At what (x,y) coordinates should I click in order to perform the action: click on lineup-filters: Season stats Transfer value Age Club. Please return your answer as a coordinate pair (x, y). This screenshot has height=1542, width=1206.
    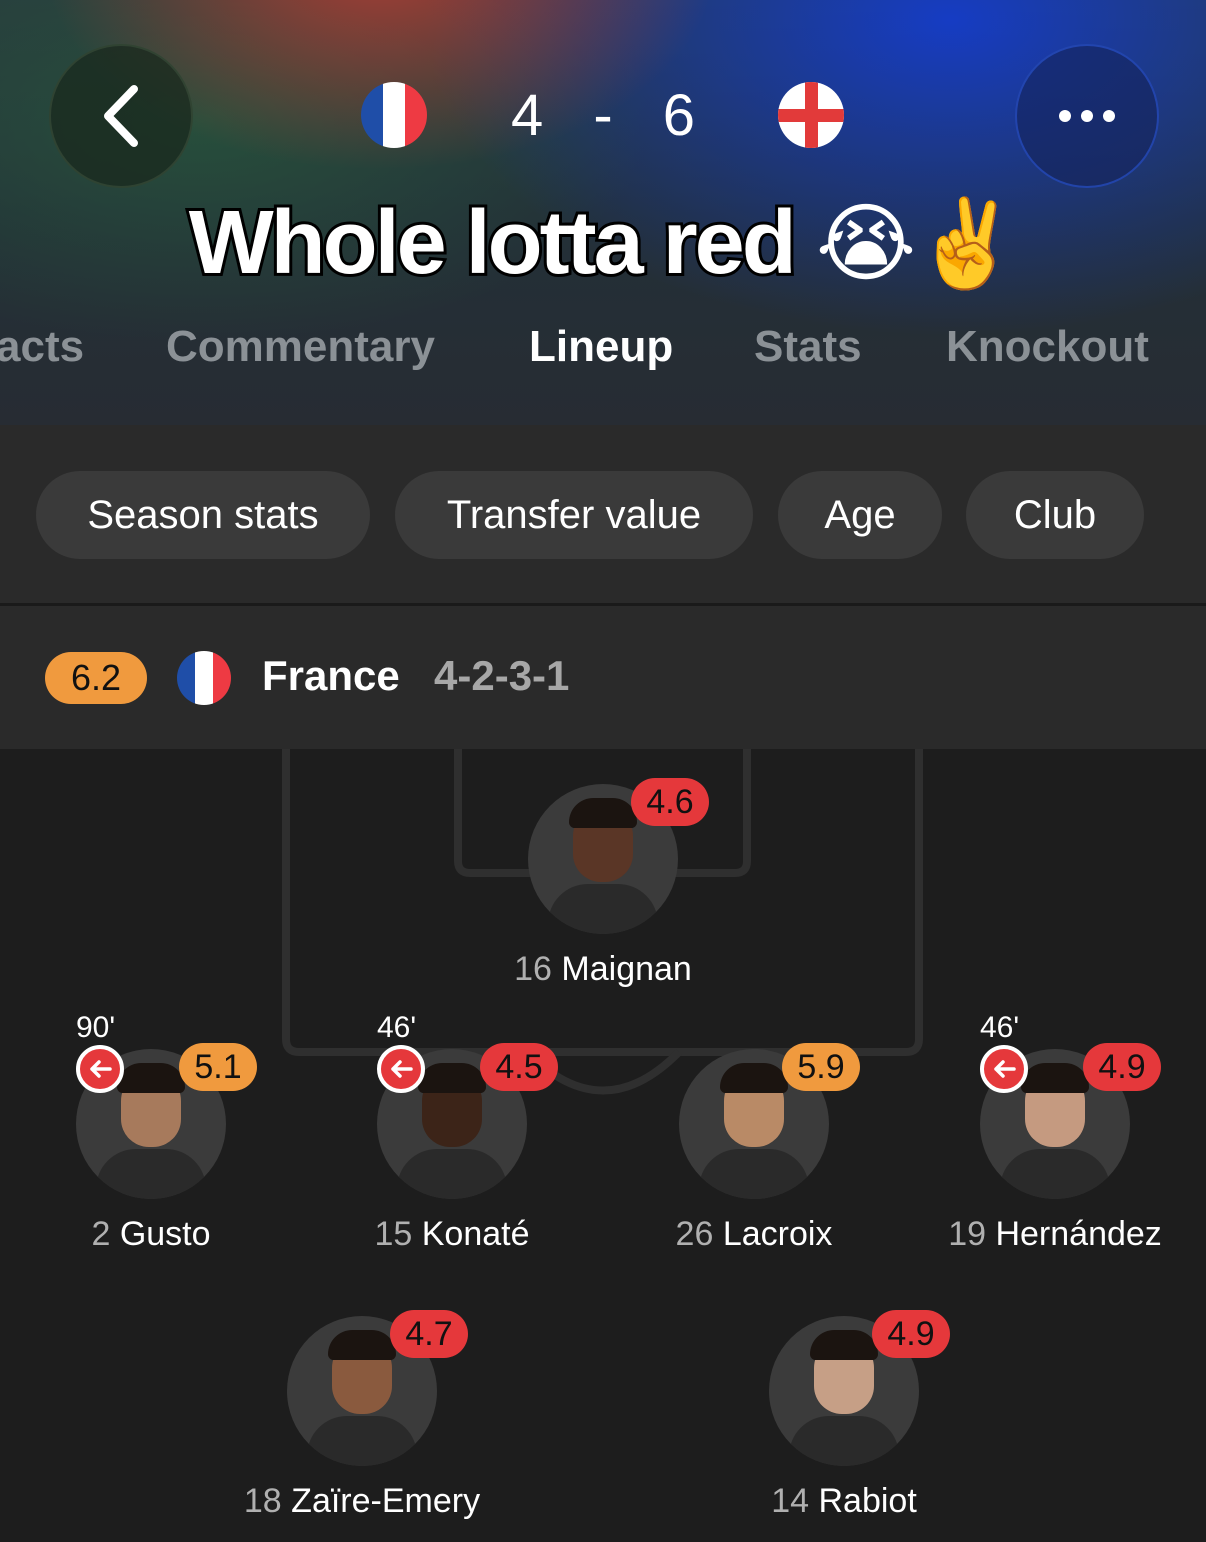
    Looking at the image, I should click on (603, 514).